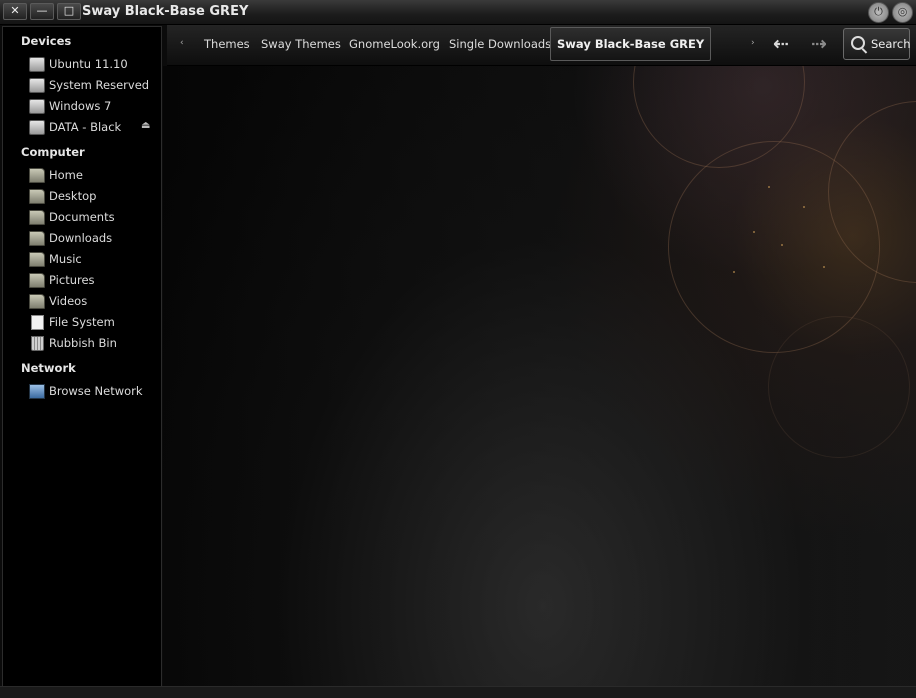 Image resolution: width=916 pixels, height=698 pixels. I want to click on sidebar-item-label: System Reserved, so click(99, 85).